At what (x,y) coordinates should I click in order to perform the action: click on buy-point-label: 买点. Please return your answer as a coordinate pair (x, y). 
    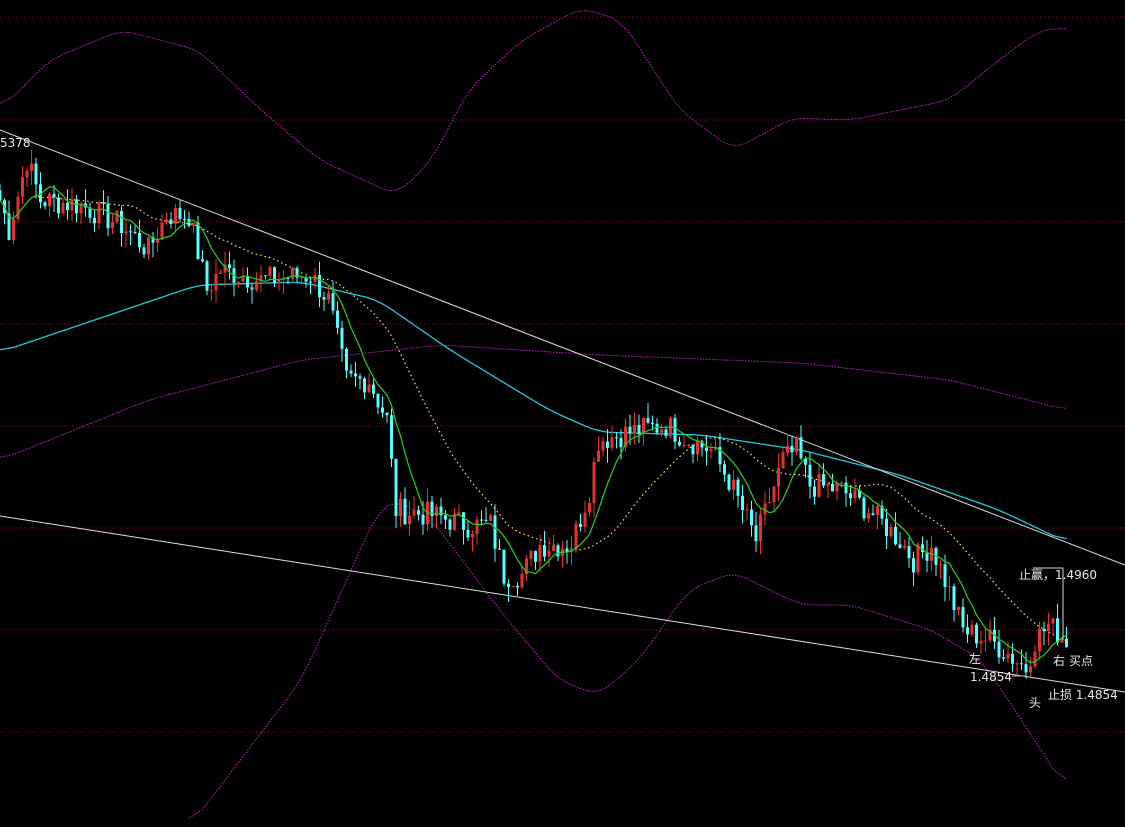
    Looking at the image, I should click on (1081, 661).